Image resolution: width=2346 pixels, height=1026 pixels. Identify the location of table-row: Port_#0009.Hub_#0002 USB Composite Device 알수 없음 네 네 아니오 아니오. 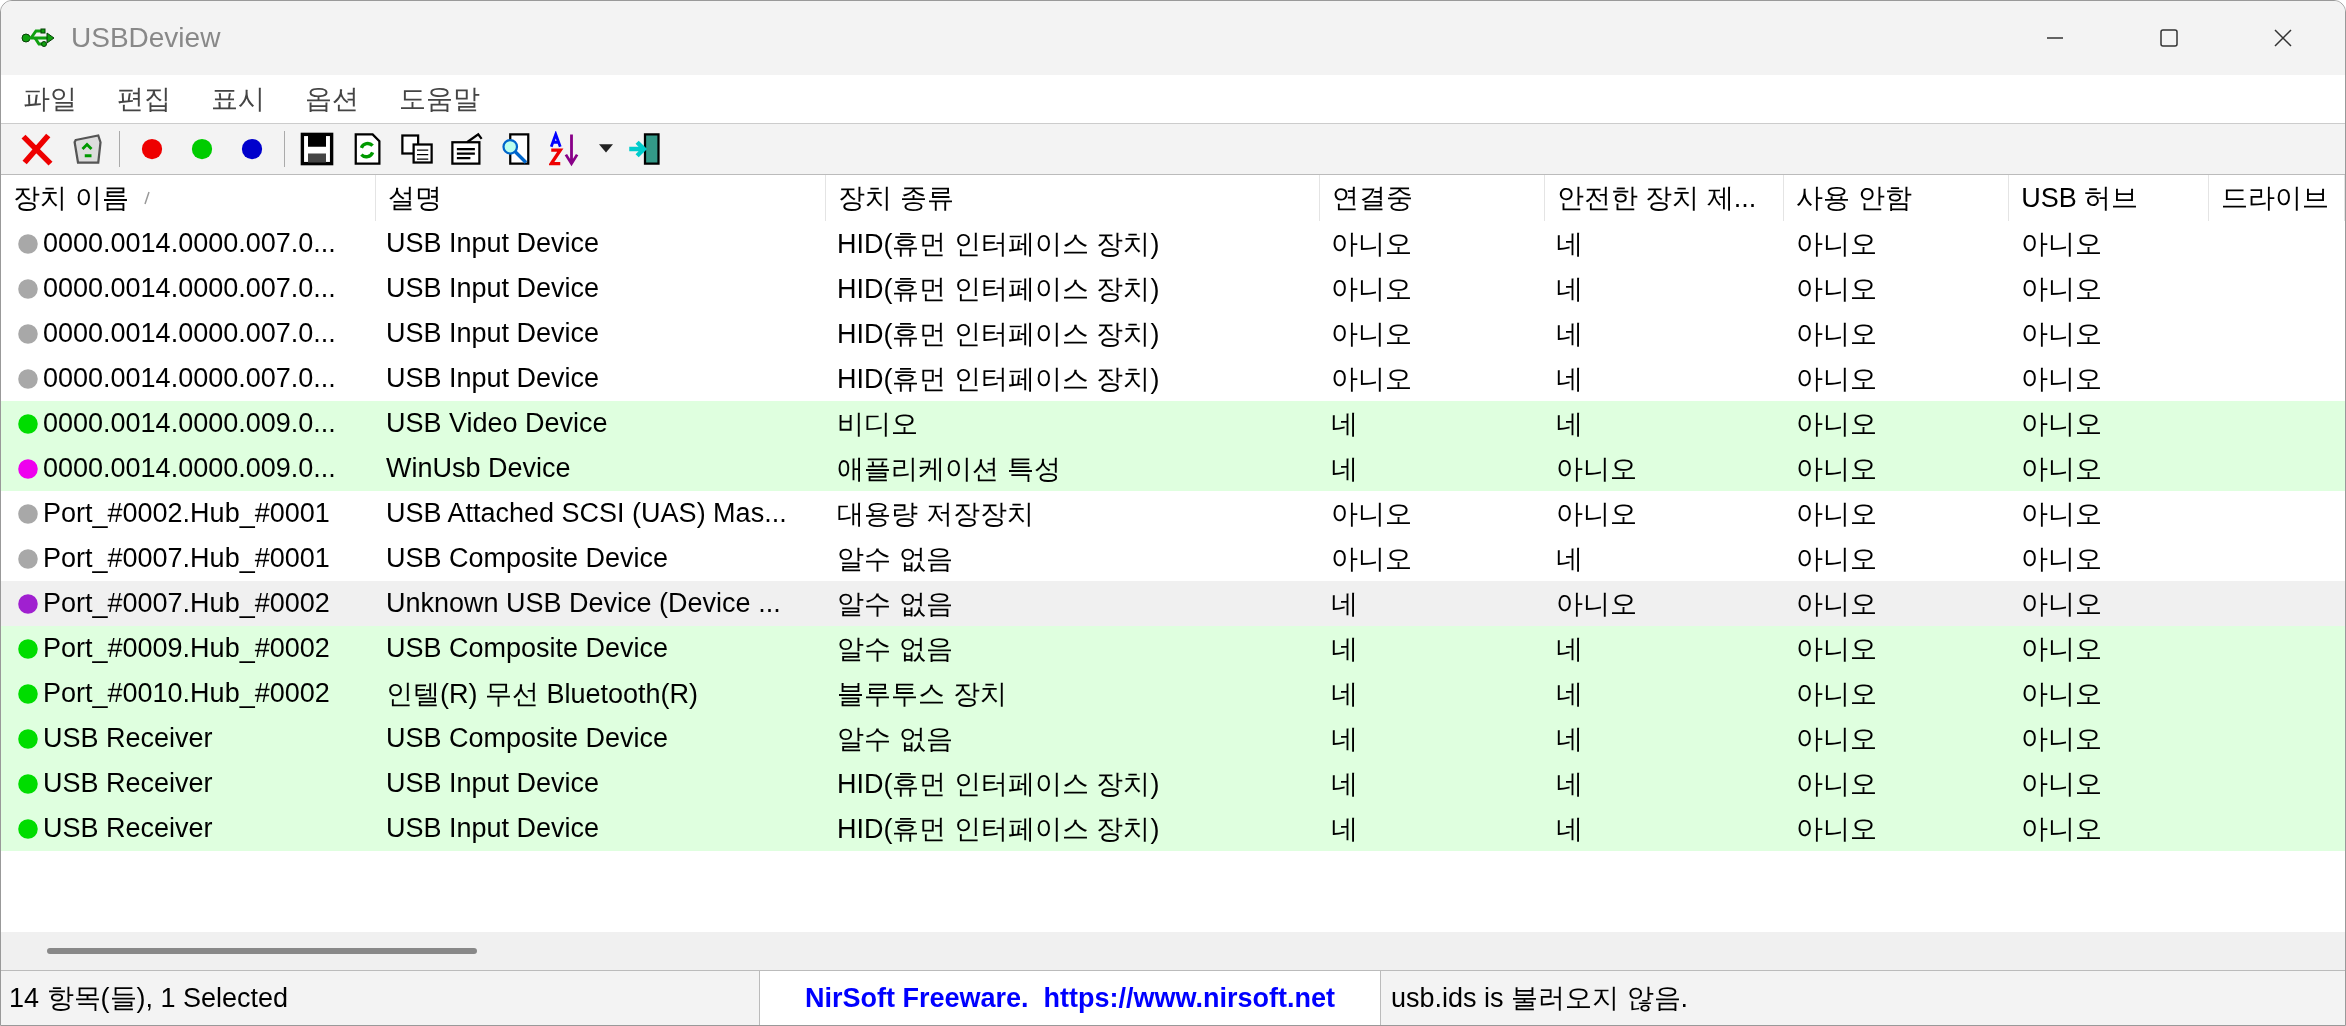
(1173, 648).